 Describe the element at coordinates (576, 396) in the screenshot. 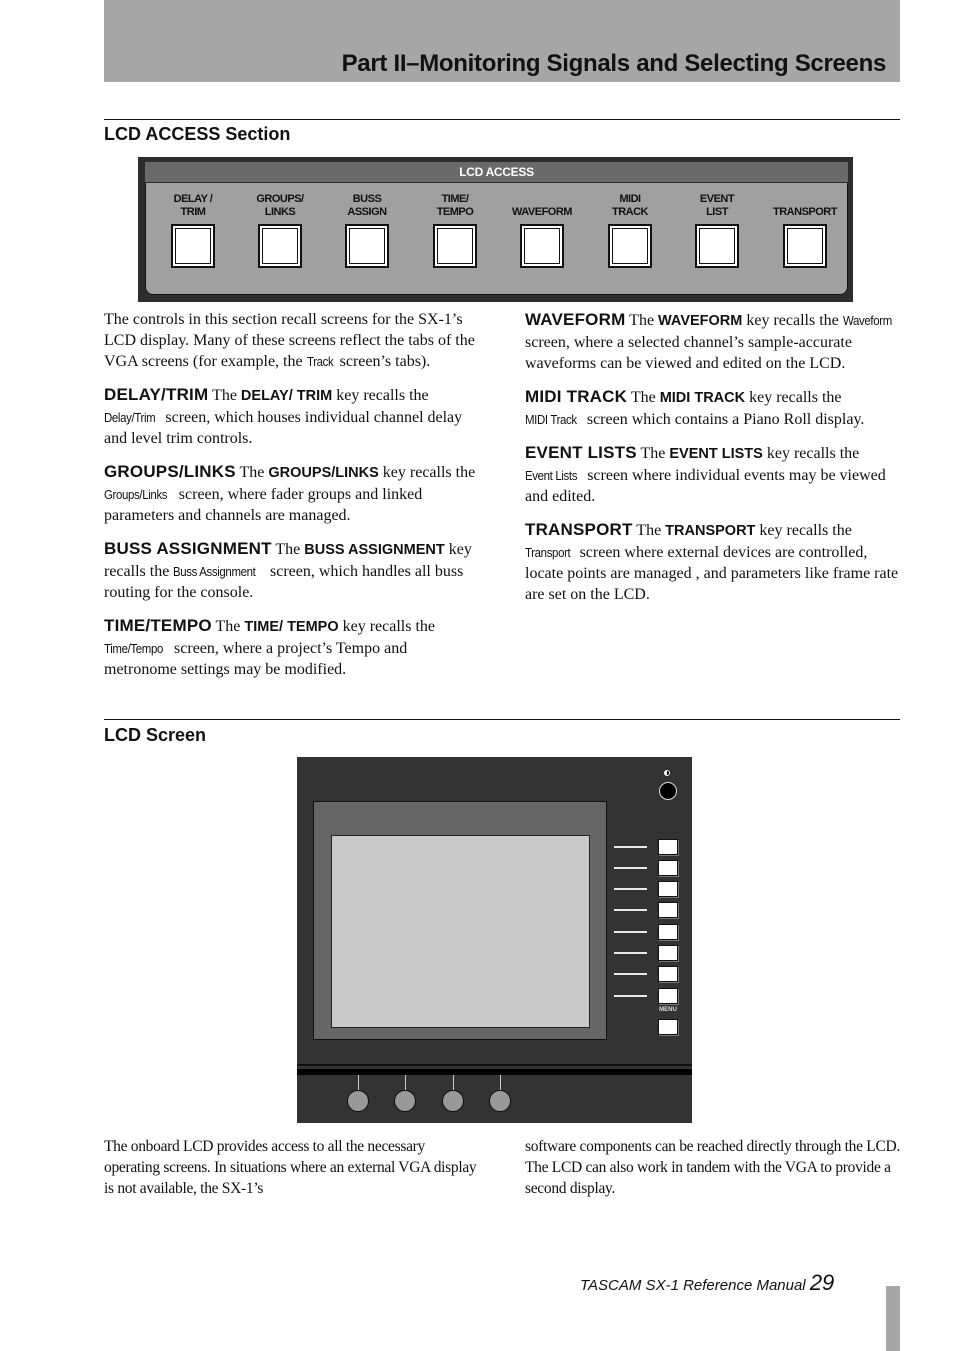

I see `entry-term: MIDI TRACK` at that location.